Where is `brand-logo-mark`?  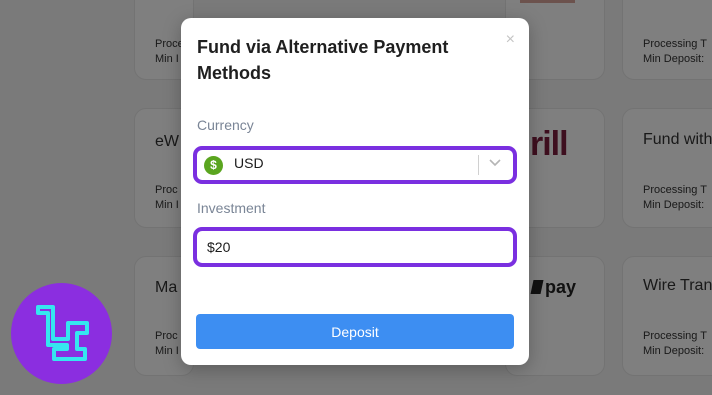
brand-logo-mark is located at coordinates (62, 333).